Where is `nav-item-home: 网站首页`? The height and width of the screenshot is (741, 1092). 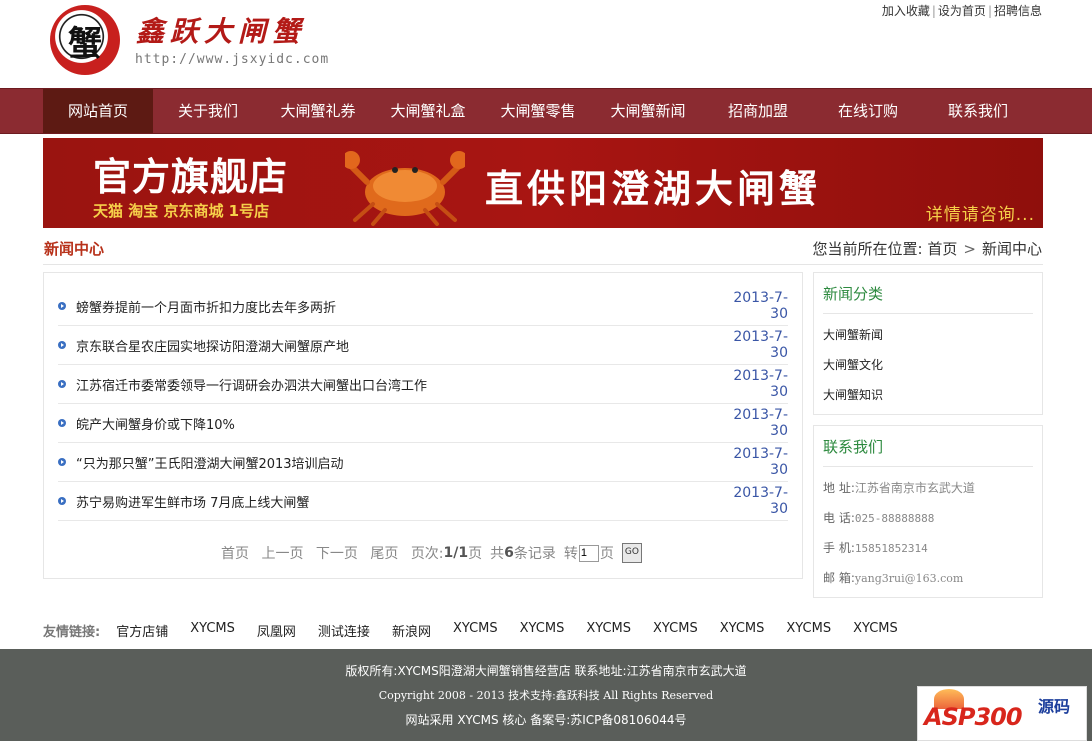 nav-item-home: 网站首页 is located at coordinates (98, 111).